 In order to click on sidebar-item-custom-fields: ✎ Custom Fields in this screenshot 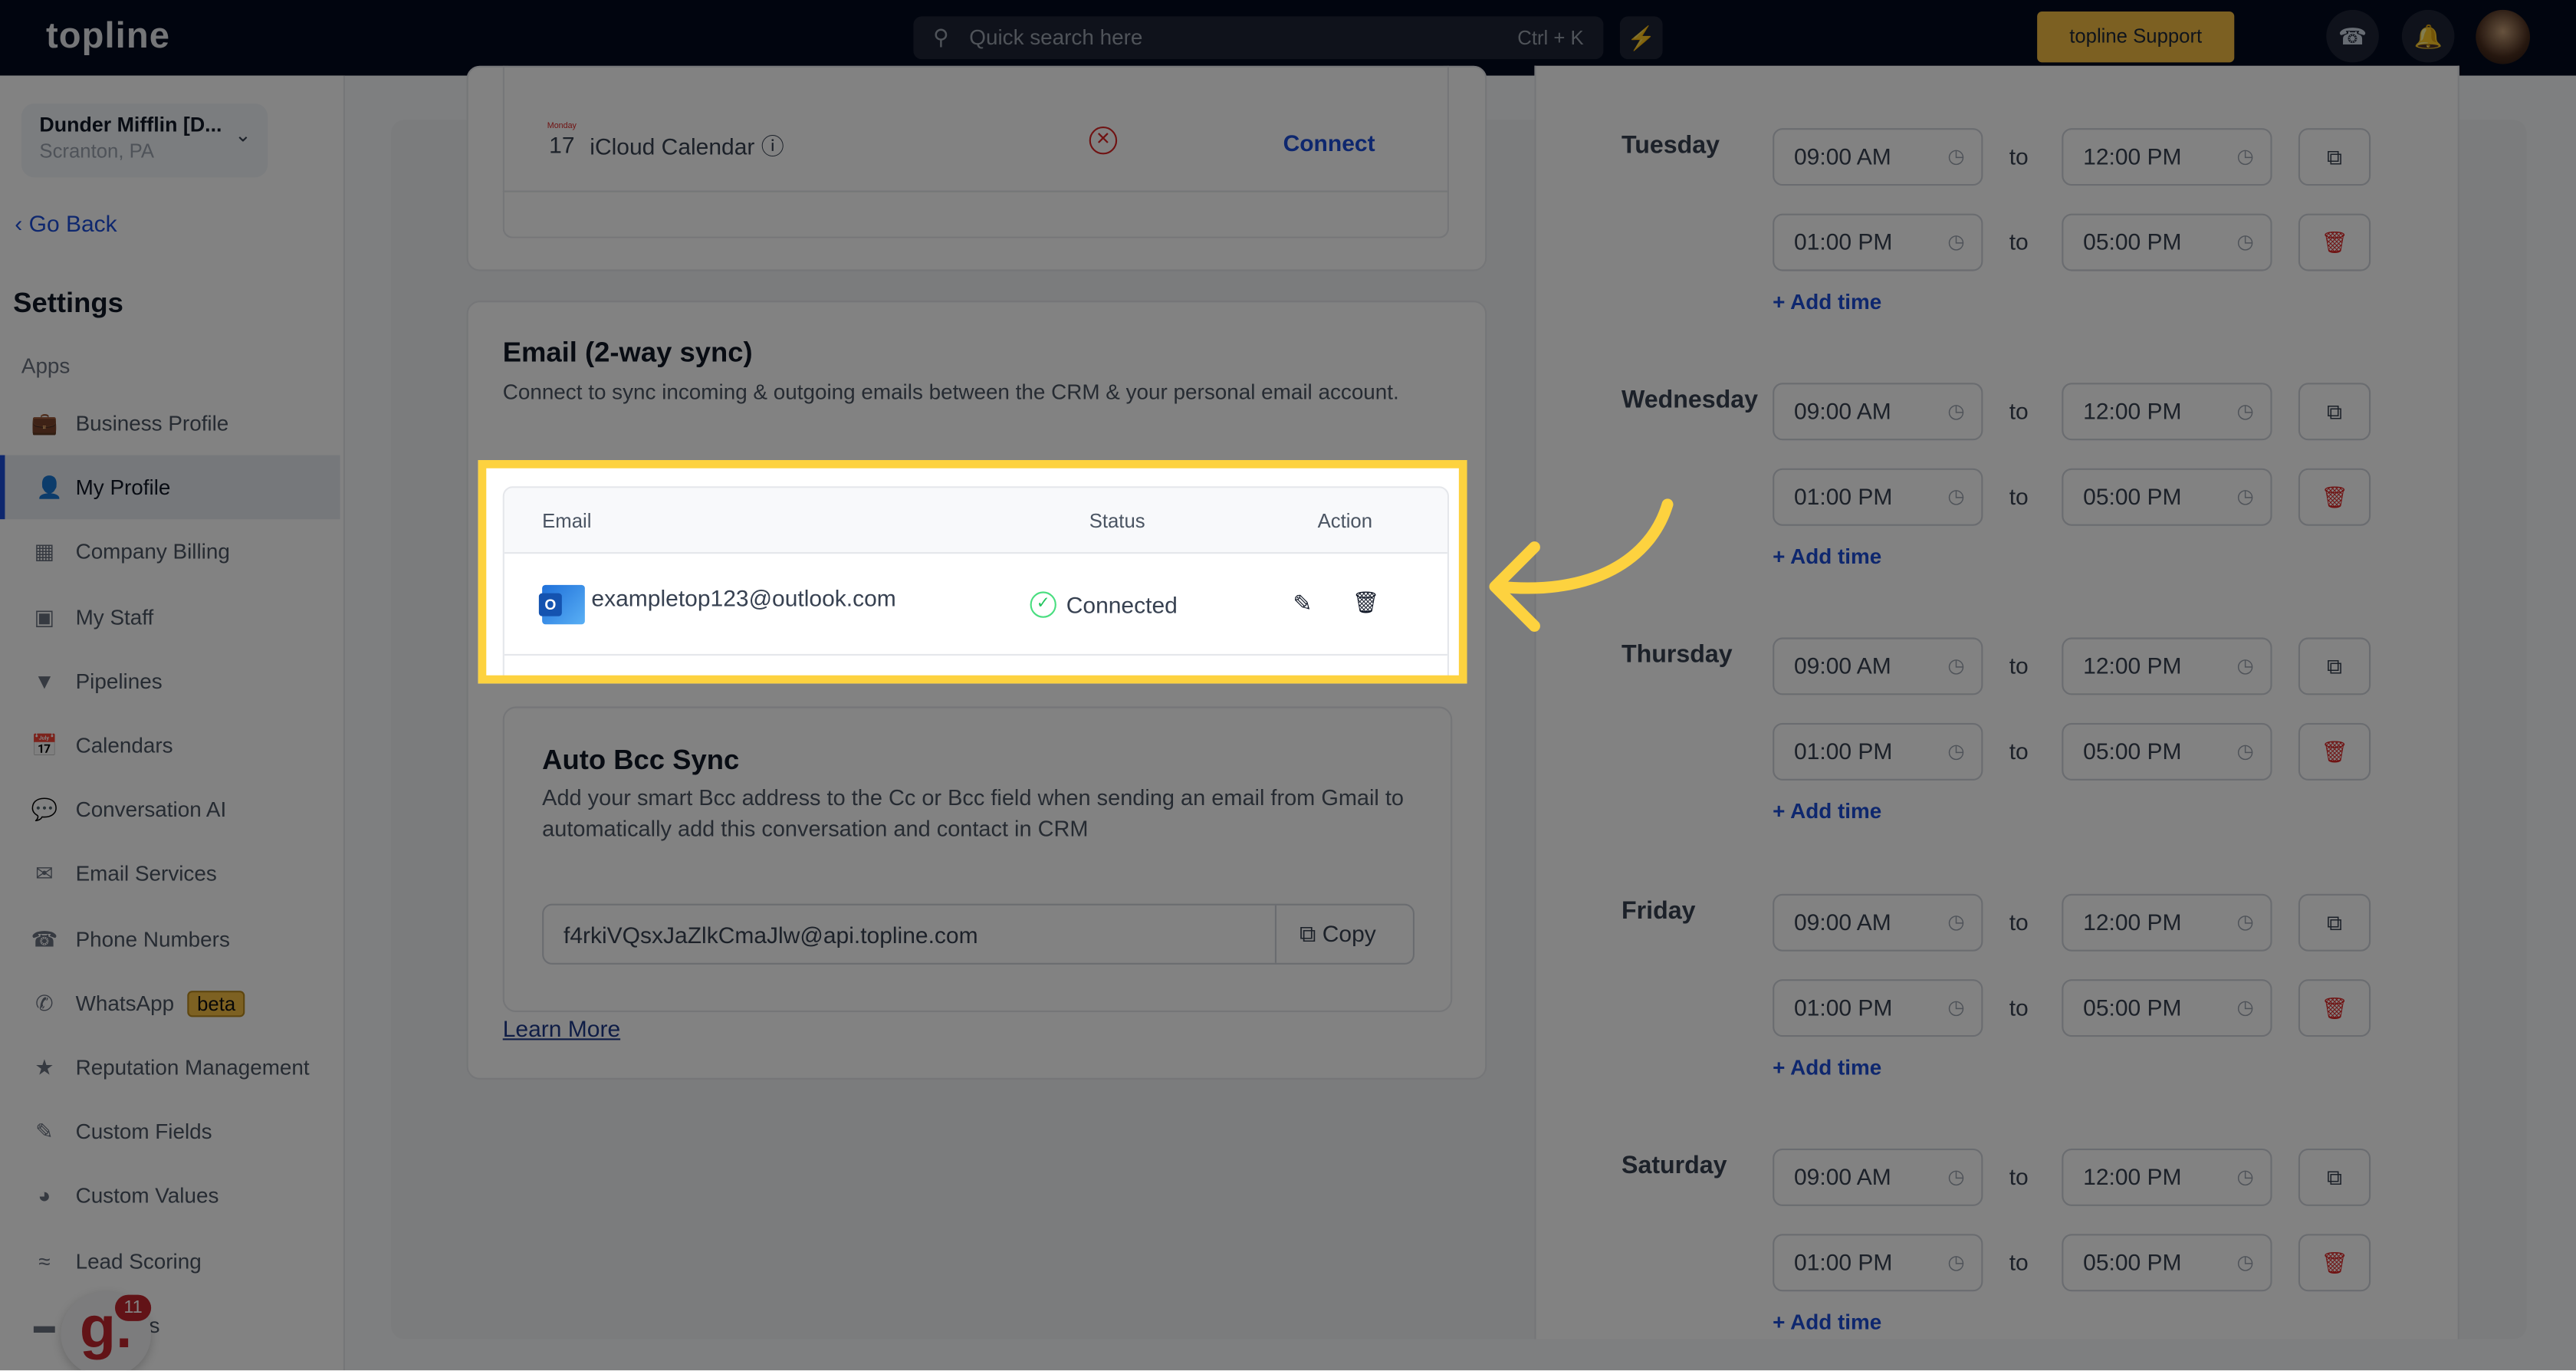, I will do `click(170, 1132)`.